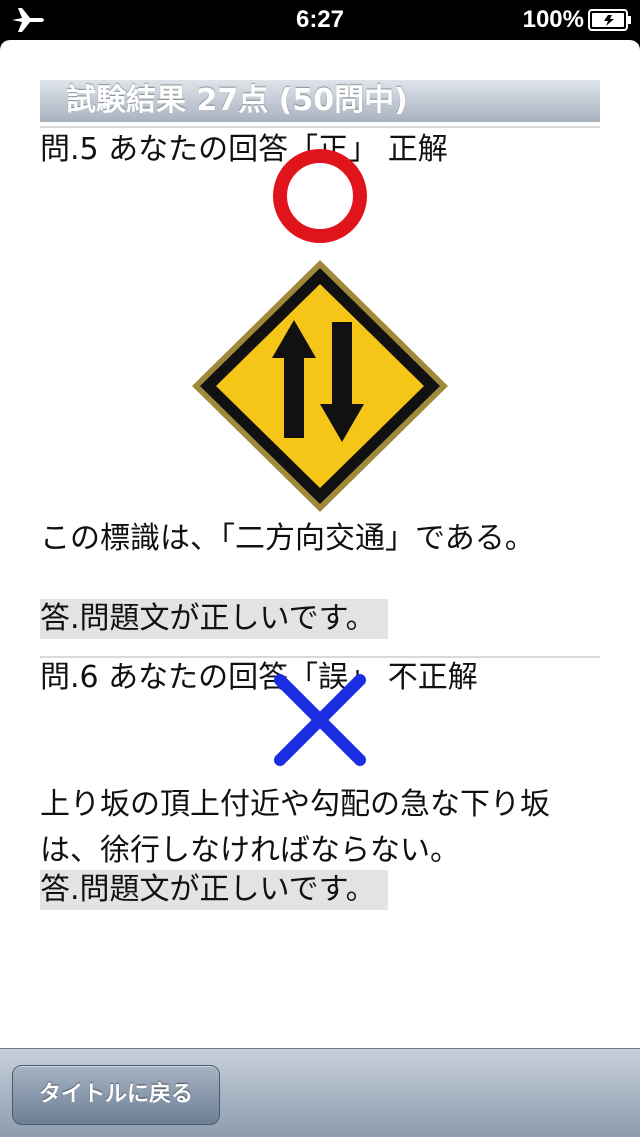 The height and width of the screenshot is (1137, 640). What do you see at coordinates (320, 1092) in the screenshot?
I see `bottom-toolbar: タイトルに戻る` at bounding box center [320, 1092].